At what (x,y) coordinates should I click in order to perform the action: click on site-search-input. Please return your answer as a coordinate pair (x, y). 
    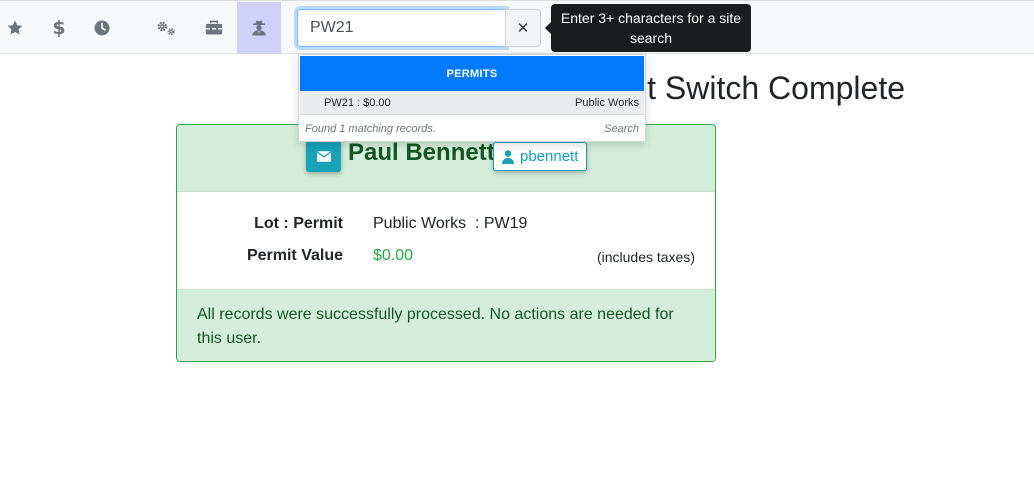
    Looking at the image, I should click on (401, 28).